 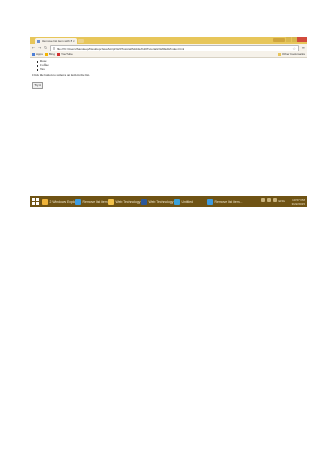 I want to click on chrome-icon, so click(x=78, y=201).